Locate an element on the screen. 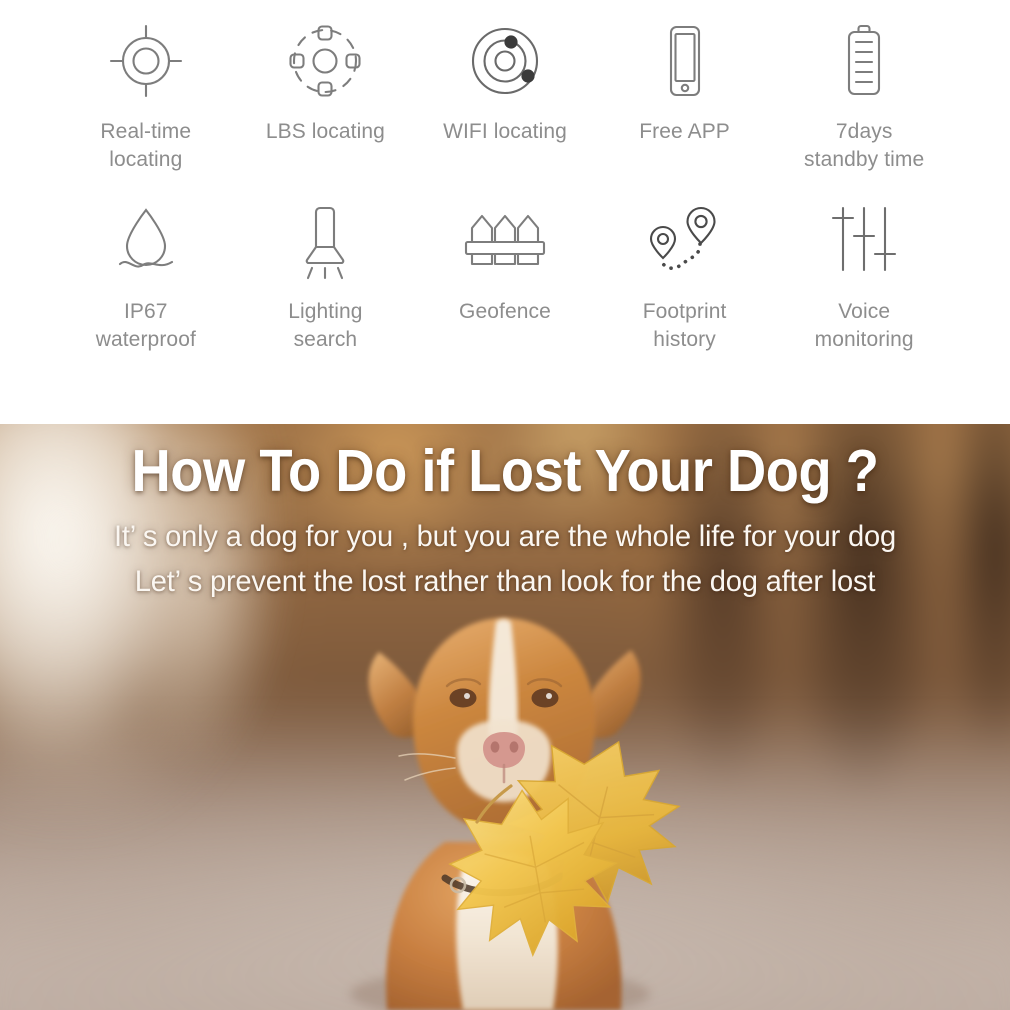 The height and width of the screenshot is (1010, 1010). feature-label: Voice monitoring is located at coordinates (864, 325).